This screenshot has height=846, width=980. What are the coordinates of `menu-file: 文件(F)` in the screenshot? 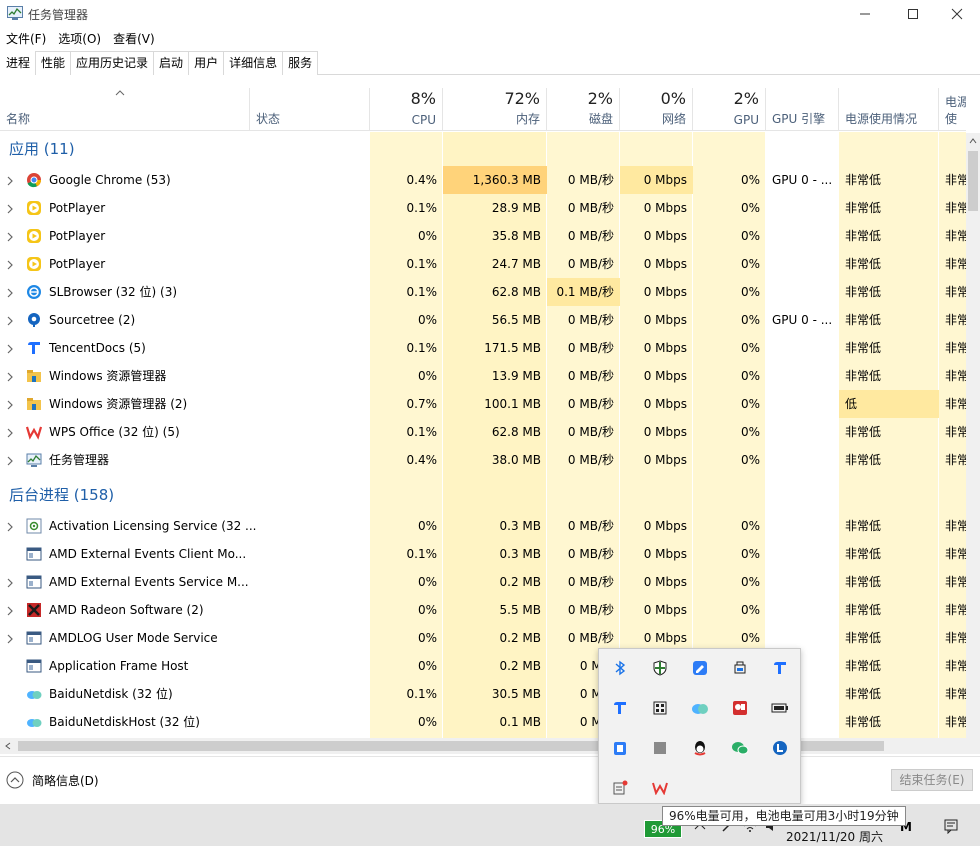 It's located at (26, 39).